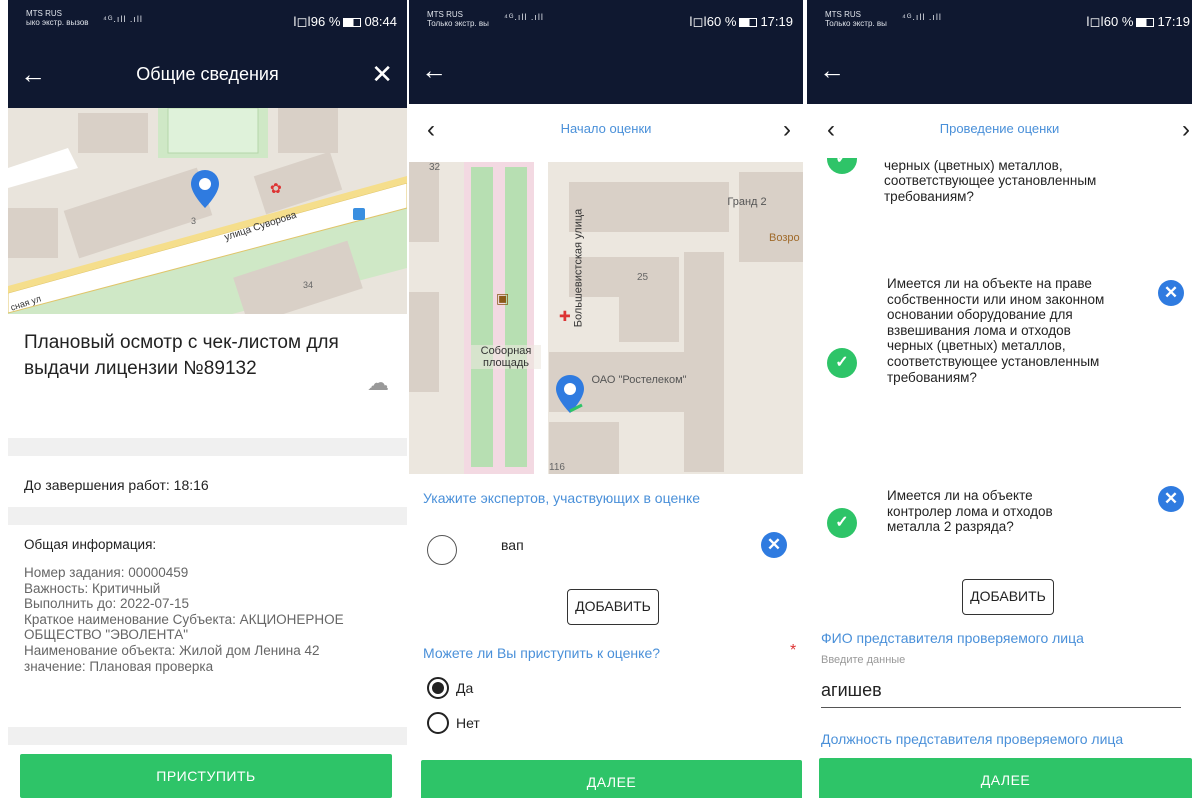  What do you see at coordinates (863, 660) in the screenshot?
I see `rep-name-hint: Введите данные` at bounding box center [863, 660].